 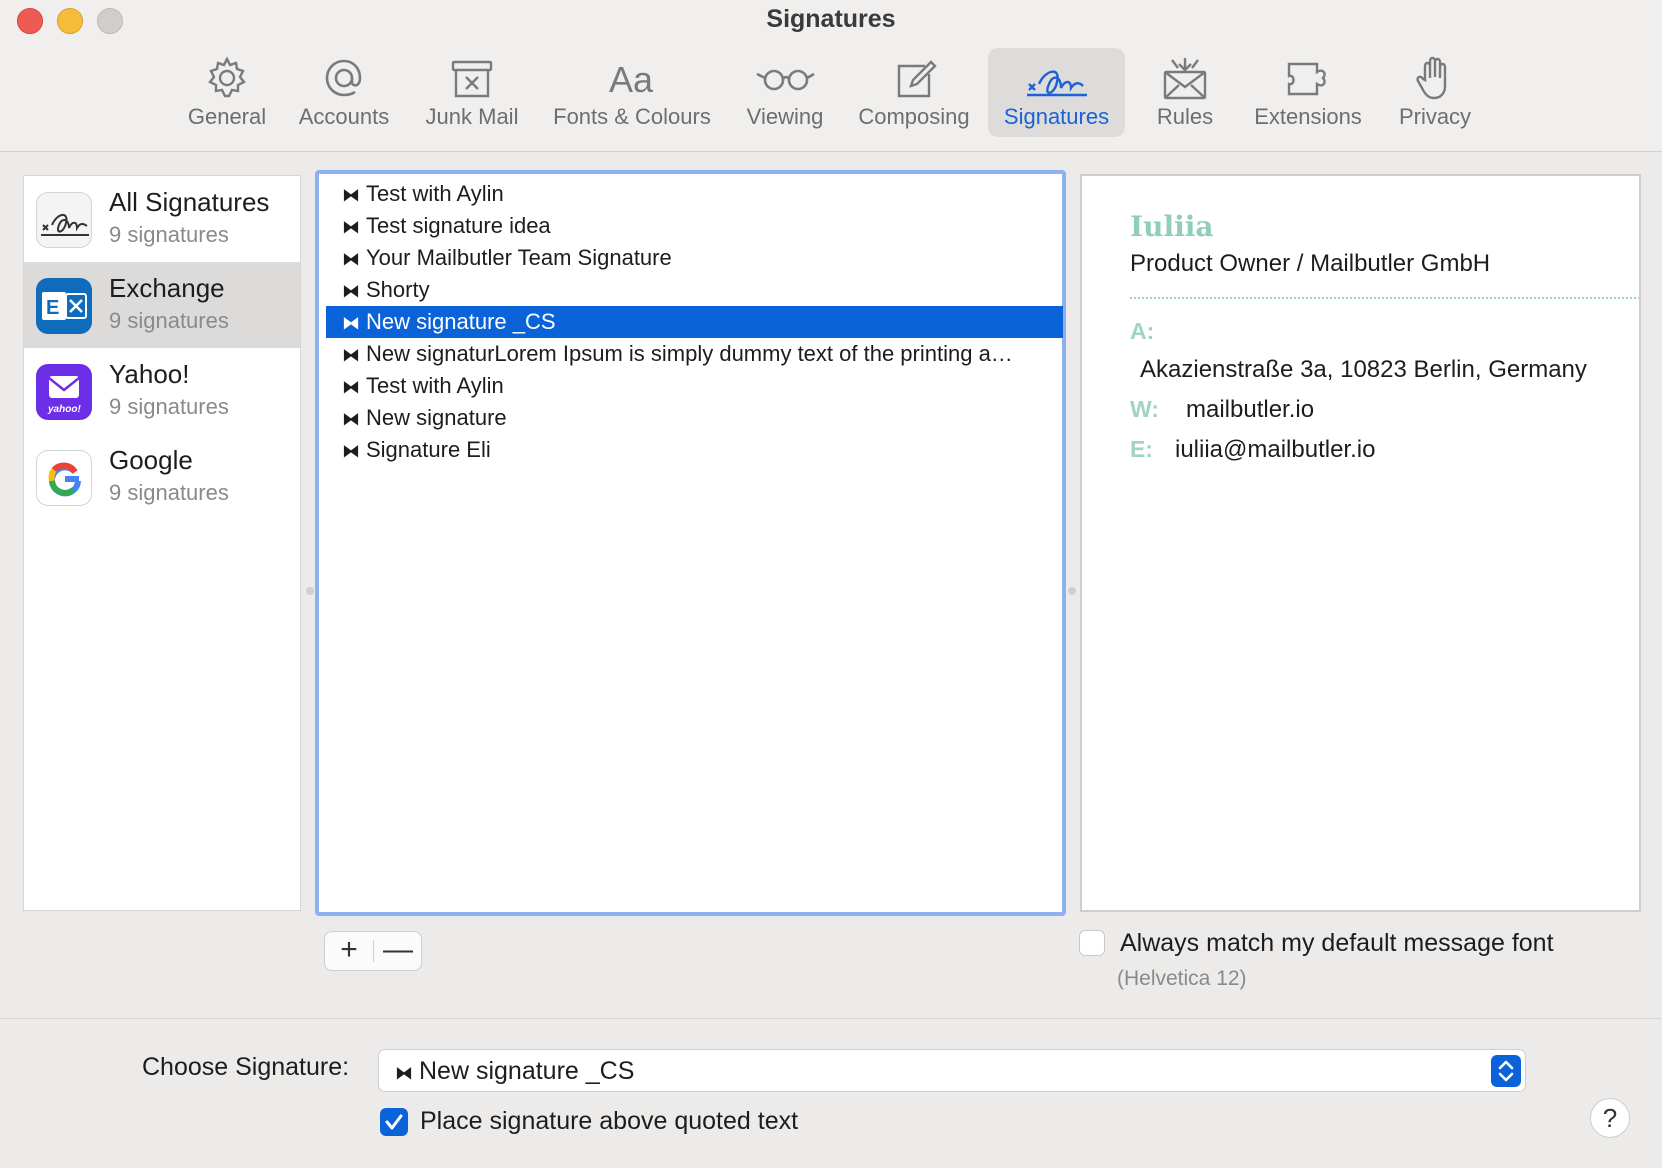 I want to click on preview-name: Iuliia, so click(x=1172, y=226).